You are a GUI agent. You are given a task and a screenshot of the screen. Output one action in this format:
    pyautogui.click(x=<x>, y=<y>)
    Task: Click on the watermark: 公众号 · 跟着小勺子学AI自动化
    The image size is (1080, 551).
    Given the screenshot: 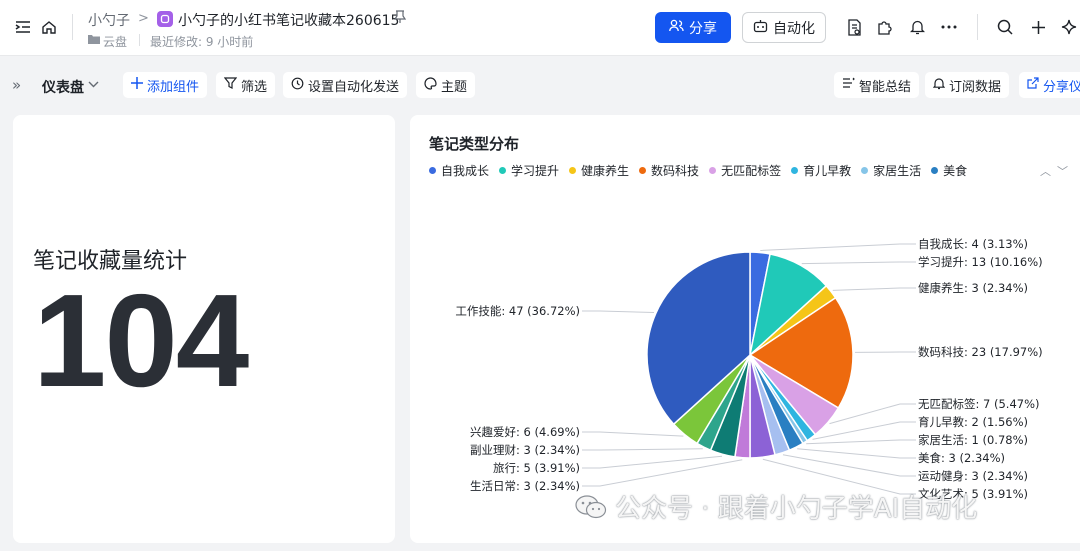 What is the action you would take?
    pyautogui.click(x=776, y=506)
    